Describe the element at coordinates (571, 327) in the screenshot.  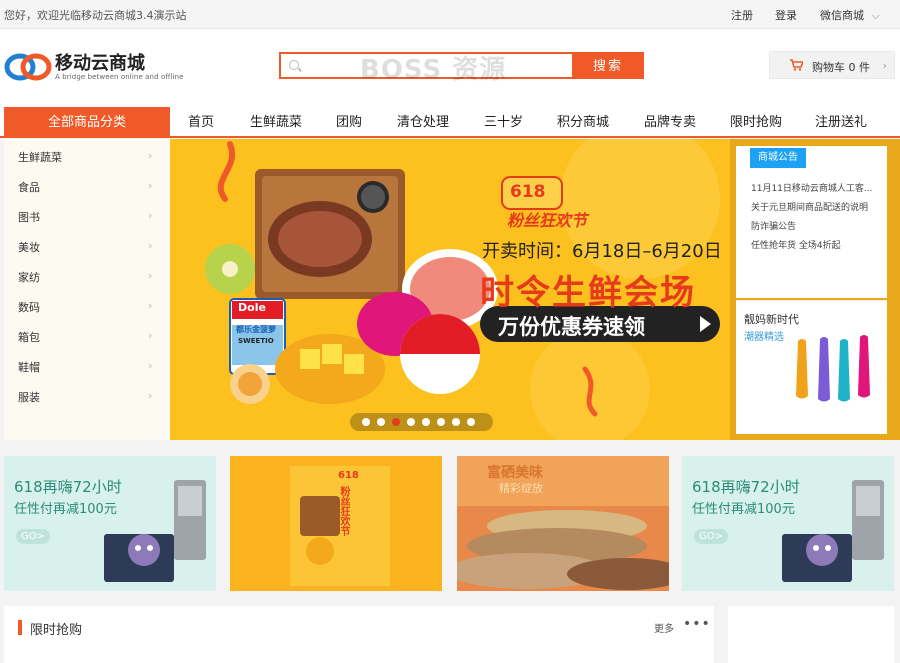
I see `banner-coupon: 万份优惠券速领` at that location.